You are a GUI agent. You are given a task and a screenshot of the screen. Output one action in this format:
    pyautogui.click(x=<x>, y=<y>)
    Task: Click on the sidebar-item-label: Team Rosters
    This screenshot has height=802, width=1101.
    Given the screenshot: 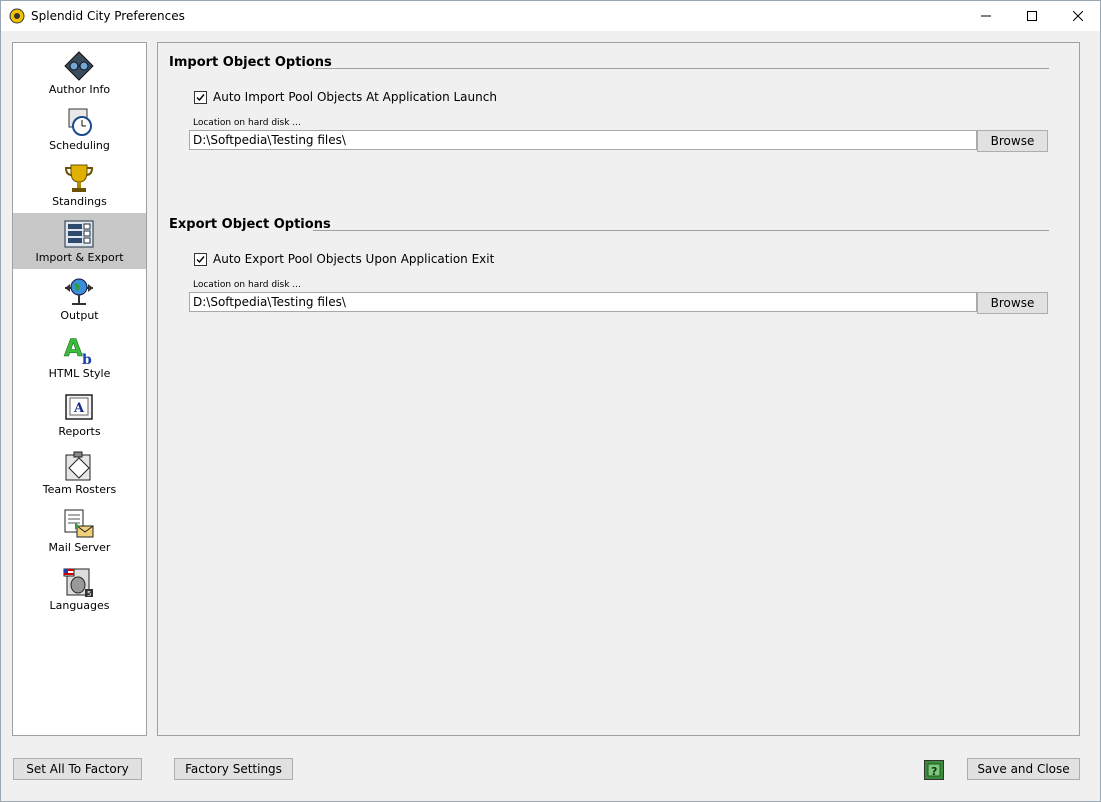 What is the action you would take?
    pyautogui.click(x=79, y=489)
    